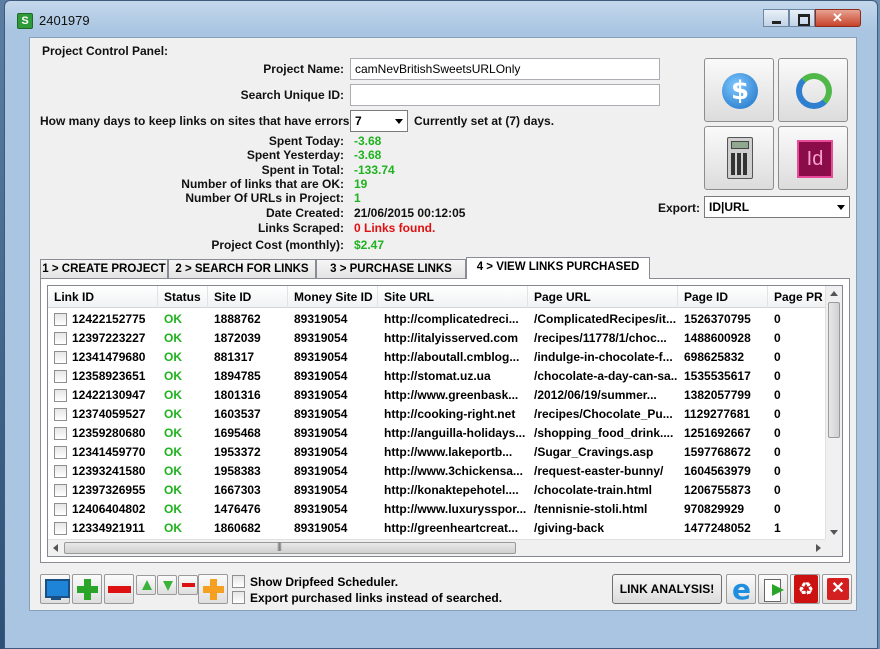 The height and width of the screenshot is (649, 880). What do you see at coordinates (834, 293) in the screenshot?
I see `scroll-up-icon` at bounding box center [834, 293].